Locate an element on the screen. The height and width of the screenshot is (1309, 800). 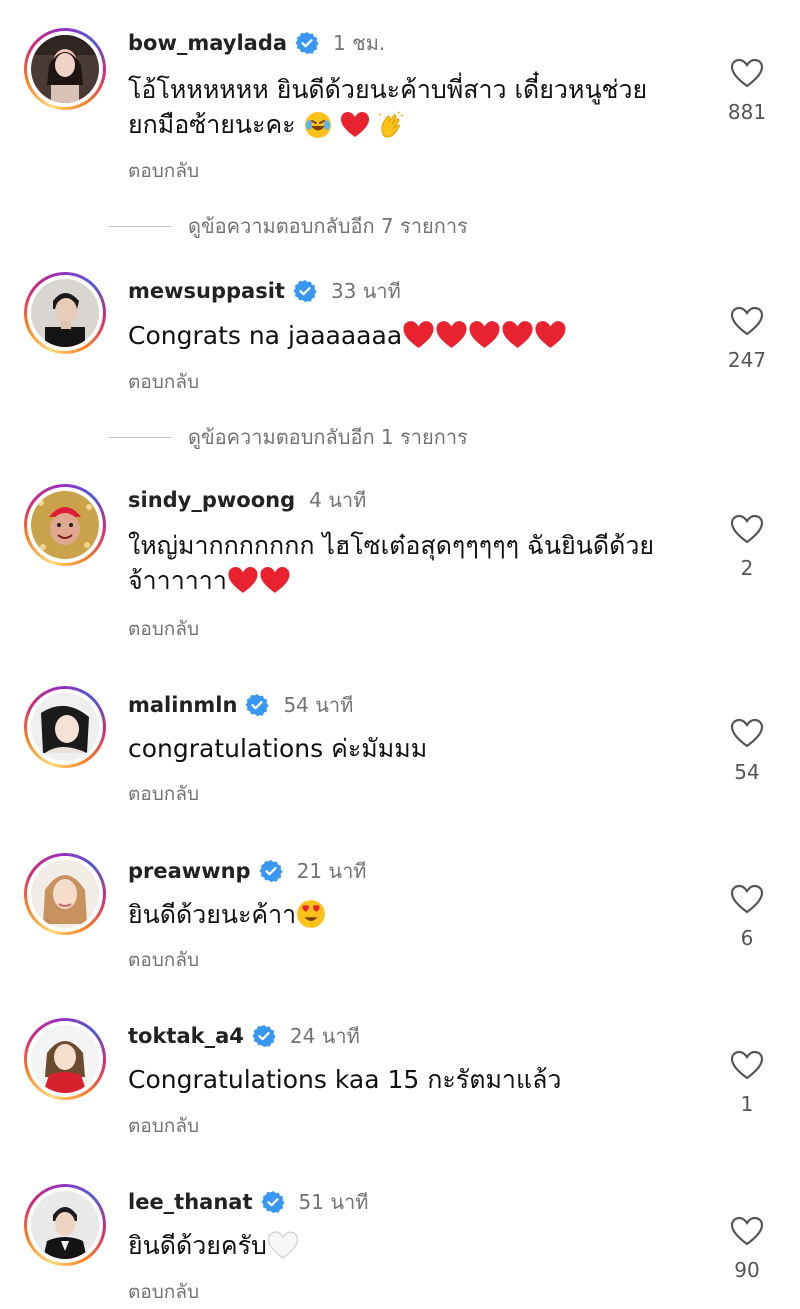
comment-text: ยินดีด้วยนะค้าา is located at coordinates (408, 914).